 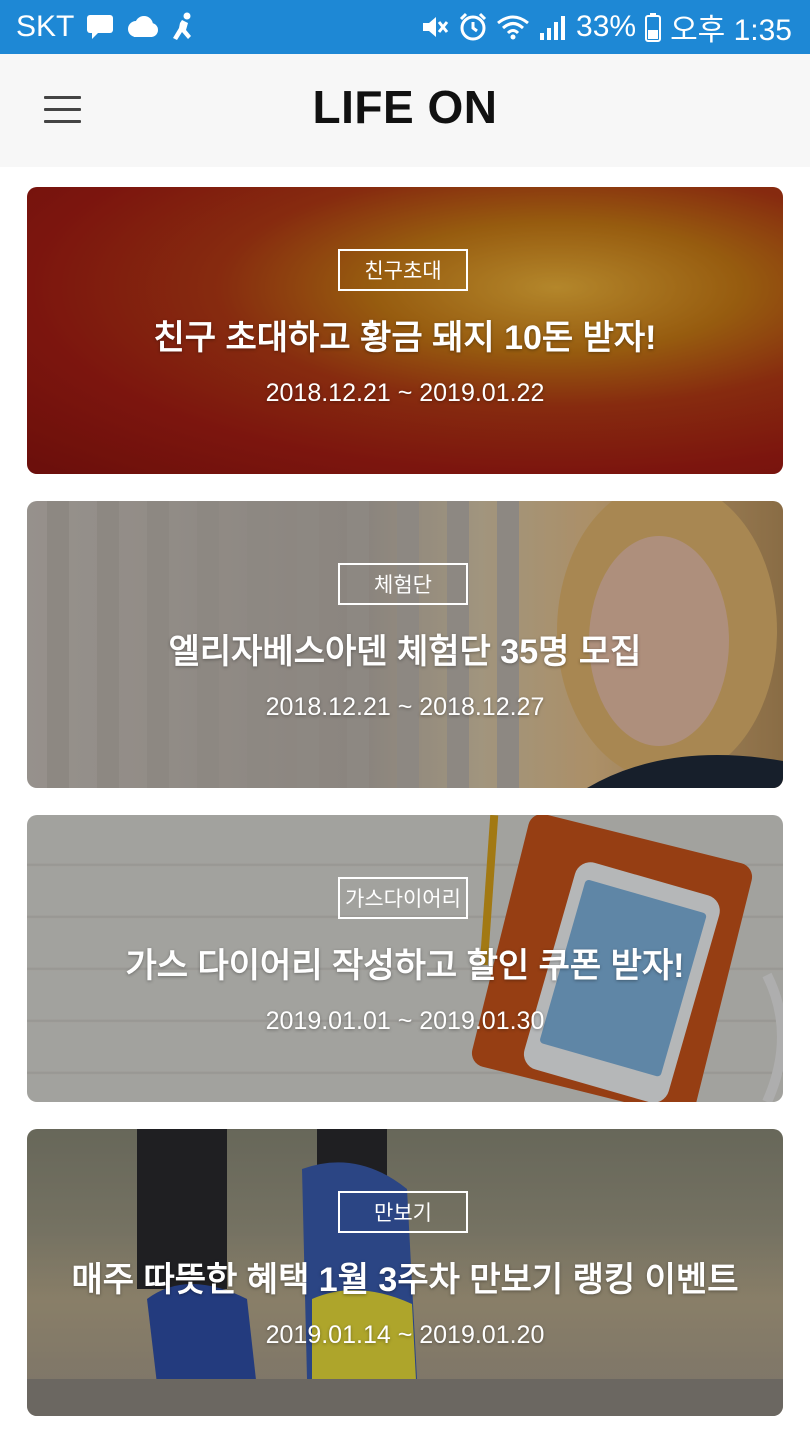 I want to click on wifi-icon, so click(x=513, y=27).